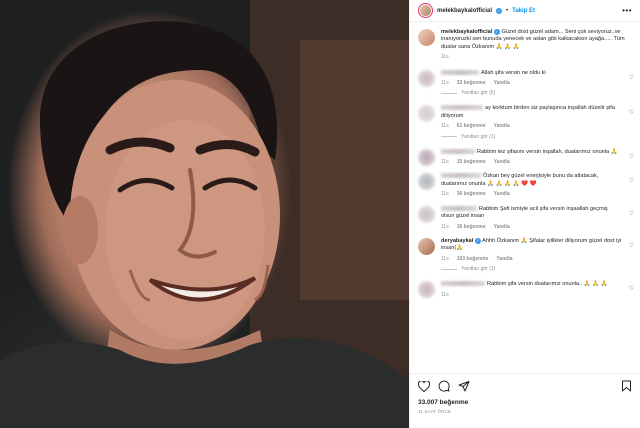  I want to click on comment-likes: 15 beğenme, so click(471, 162).